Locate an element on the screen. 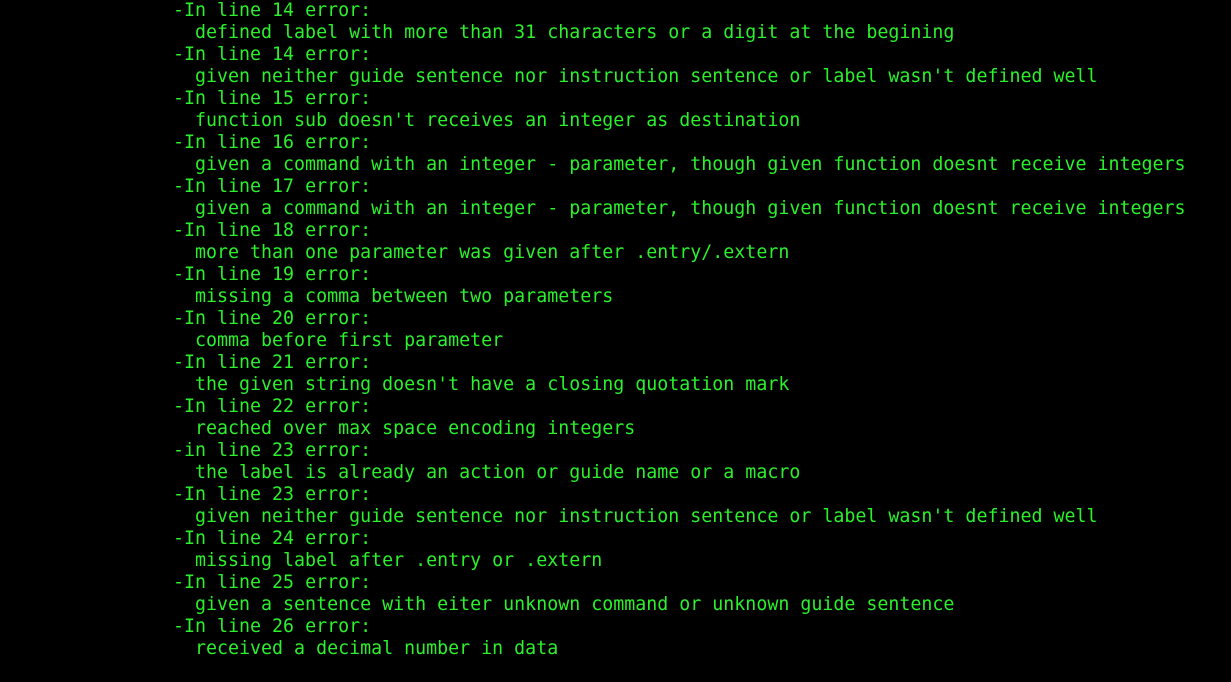  error-header: -In line 24 error: is located at coordinates (272, 538).